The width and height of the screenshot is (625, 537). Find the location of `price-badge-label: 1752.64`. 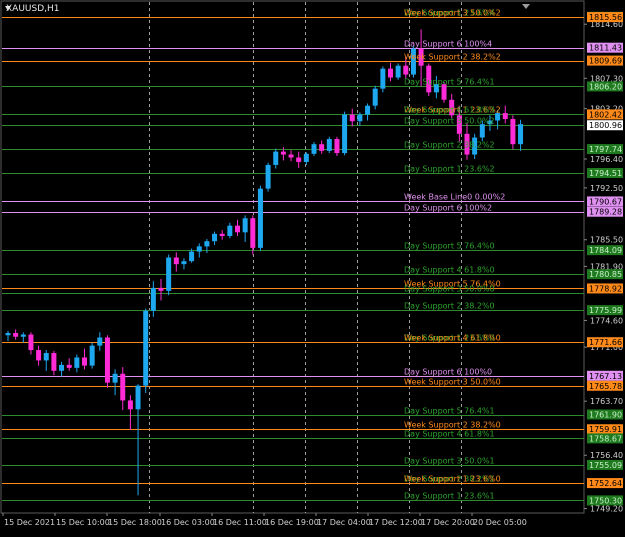

price-badge-label: 1752.64 is located at coordinates (605, 483).